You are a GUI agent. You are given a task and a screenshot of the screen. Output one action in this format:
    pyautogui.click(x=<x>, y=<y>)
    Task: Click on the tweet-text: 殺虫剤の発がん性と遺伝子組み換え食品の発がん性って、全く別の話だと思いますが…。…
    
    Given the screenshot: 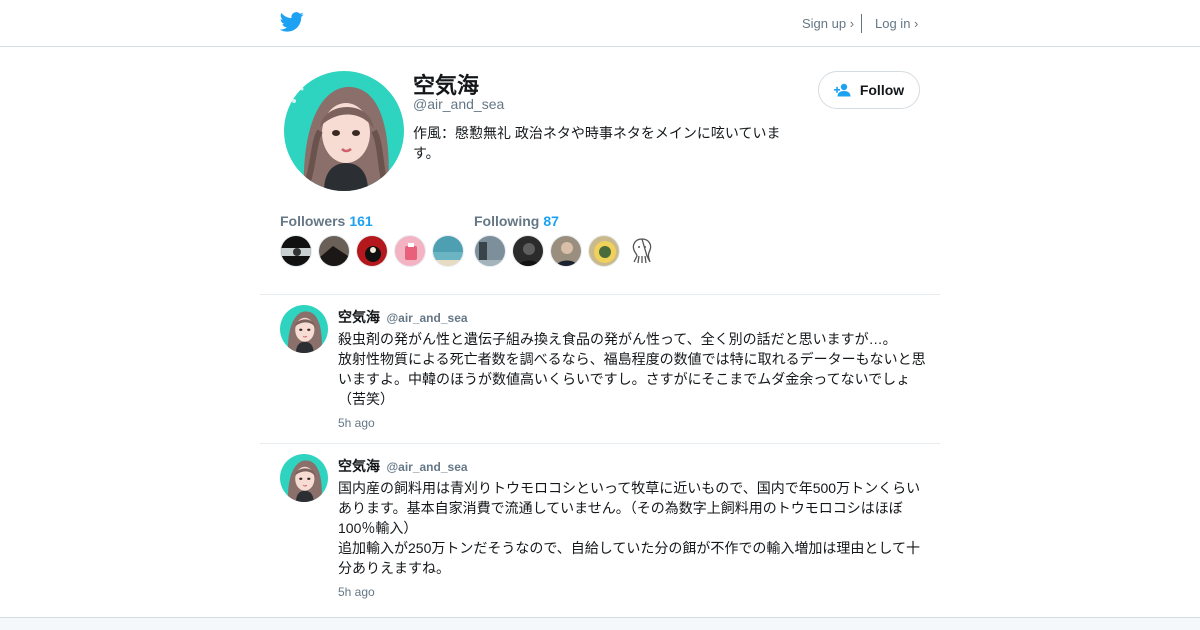 What is the action you would take?
    pyautogui.click(x=632, y=369)
    